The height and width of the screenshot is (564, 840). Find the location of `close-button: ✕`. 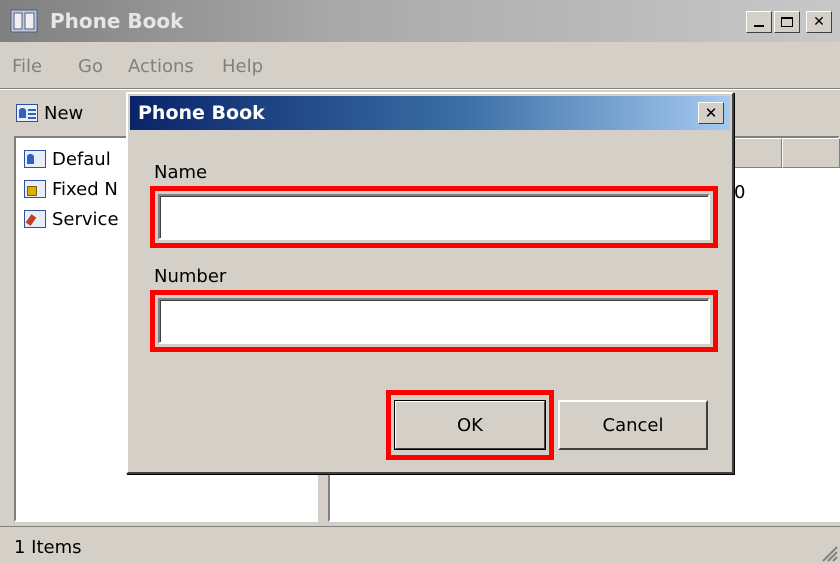

close-button: ✕ is located at coordinates (819, 22).